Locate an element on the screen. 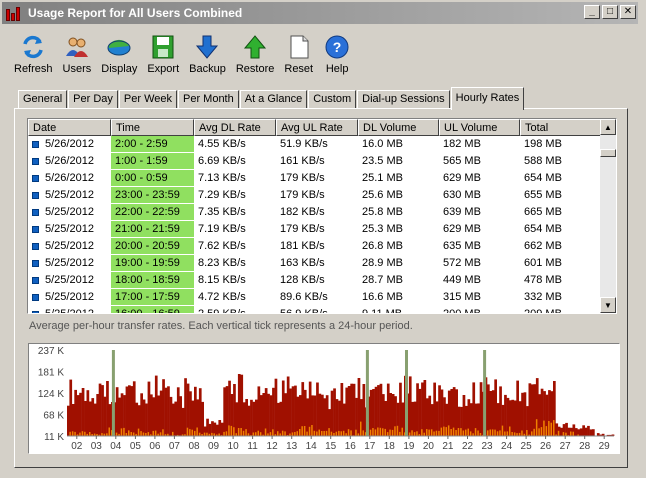  table-cell: 5/25/2012 is located at coordinates (69, 229).